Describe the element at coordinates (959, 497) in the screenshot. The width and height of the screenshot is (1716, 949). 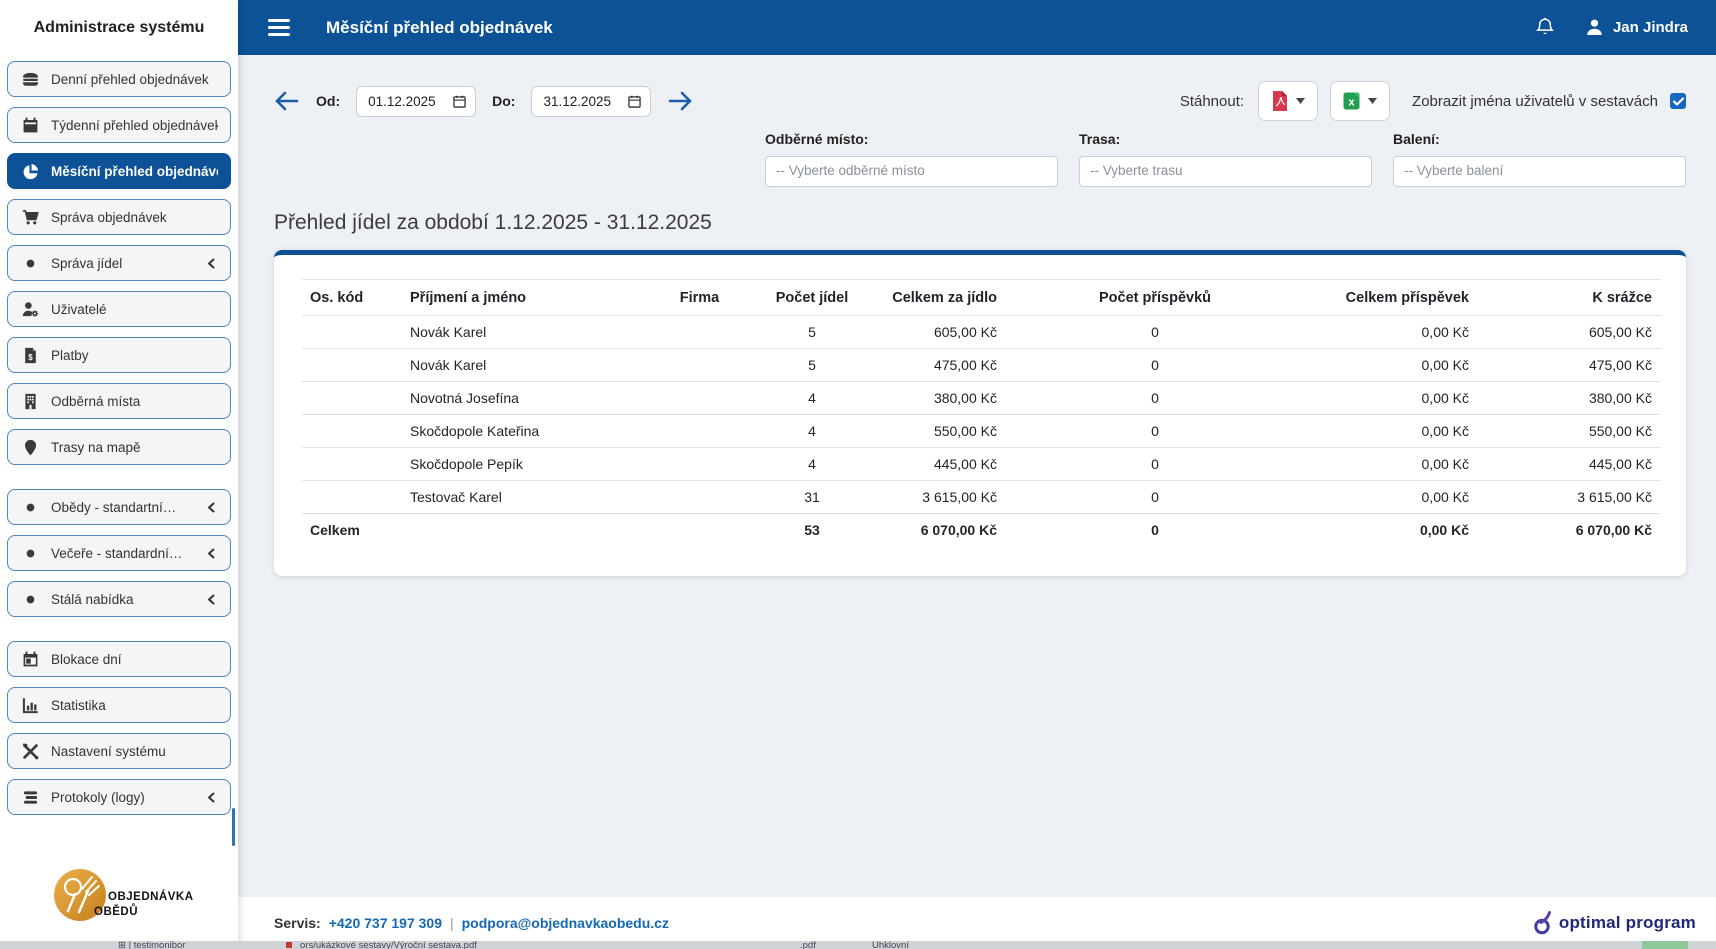
I see `cell: 3 615,00 Kč` at that location.